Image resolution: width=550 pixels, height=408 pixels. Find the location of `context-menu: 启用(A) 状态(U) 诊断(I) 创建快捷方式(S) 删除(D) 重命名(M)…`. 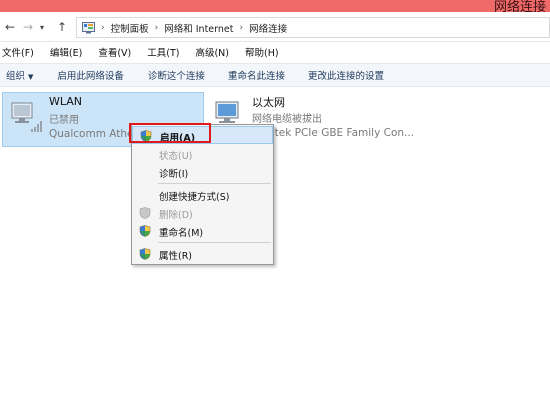

context-menu: 启用(A) 状态(U) 诊断(I) 创建快捷方式(S) 删除(D) 重命名(M)… is located at coordinates (202, 194).